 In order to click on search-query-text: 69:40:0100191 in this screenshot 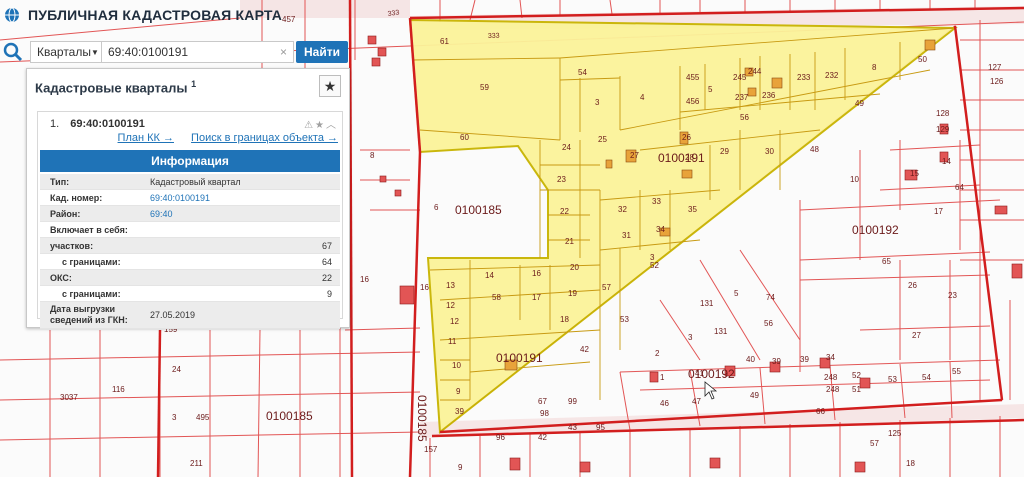, I will do `click(148, 52)`.